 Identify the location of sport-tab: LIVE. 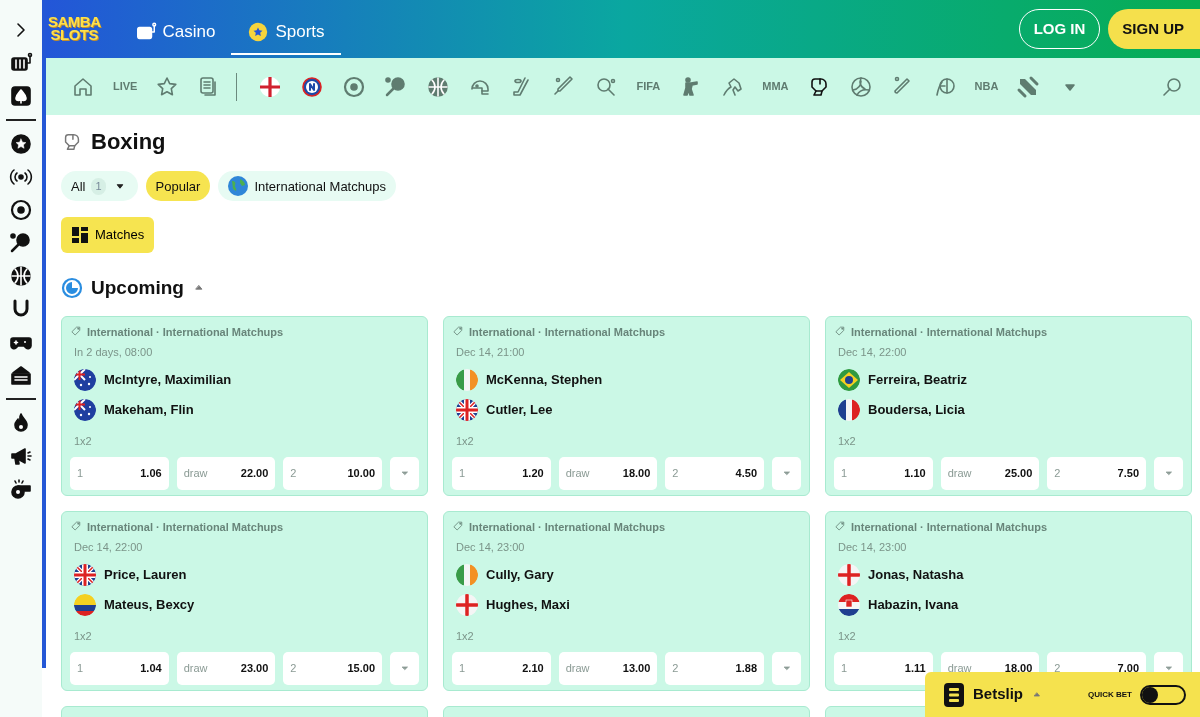
(125, 86).